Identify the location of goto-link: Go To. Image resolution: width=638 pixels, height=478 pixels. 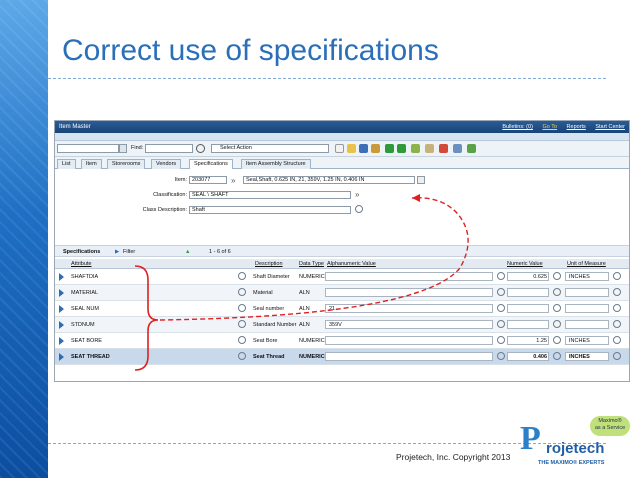
(549, 127).